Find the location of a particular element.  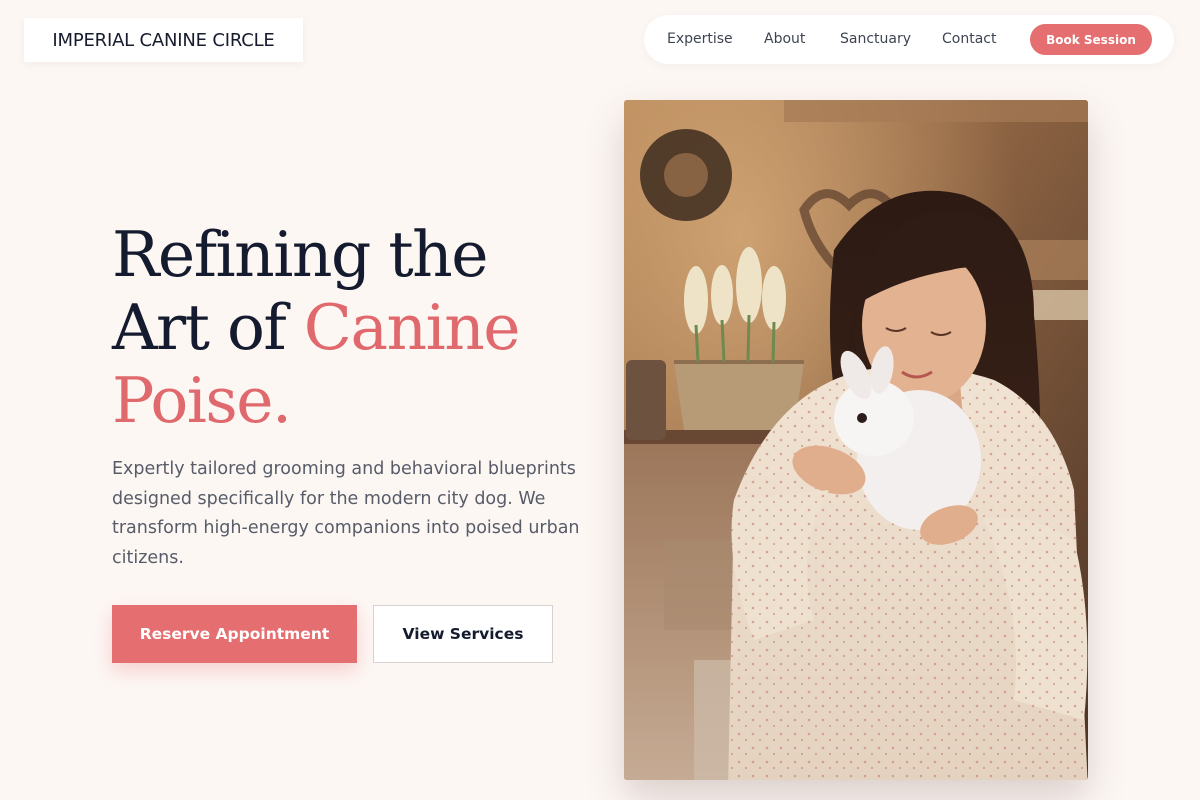

headline-line-2: Art of Canine is located at coordinates (316, 327).